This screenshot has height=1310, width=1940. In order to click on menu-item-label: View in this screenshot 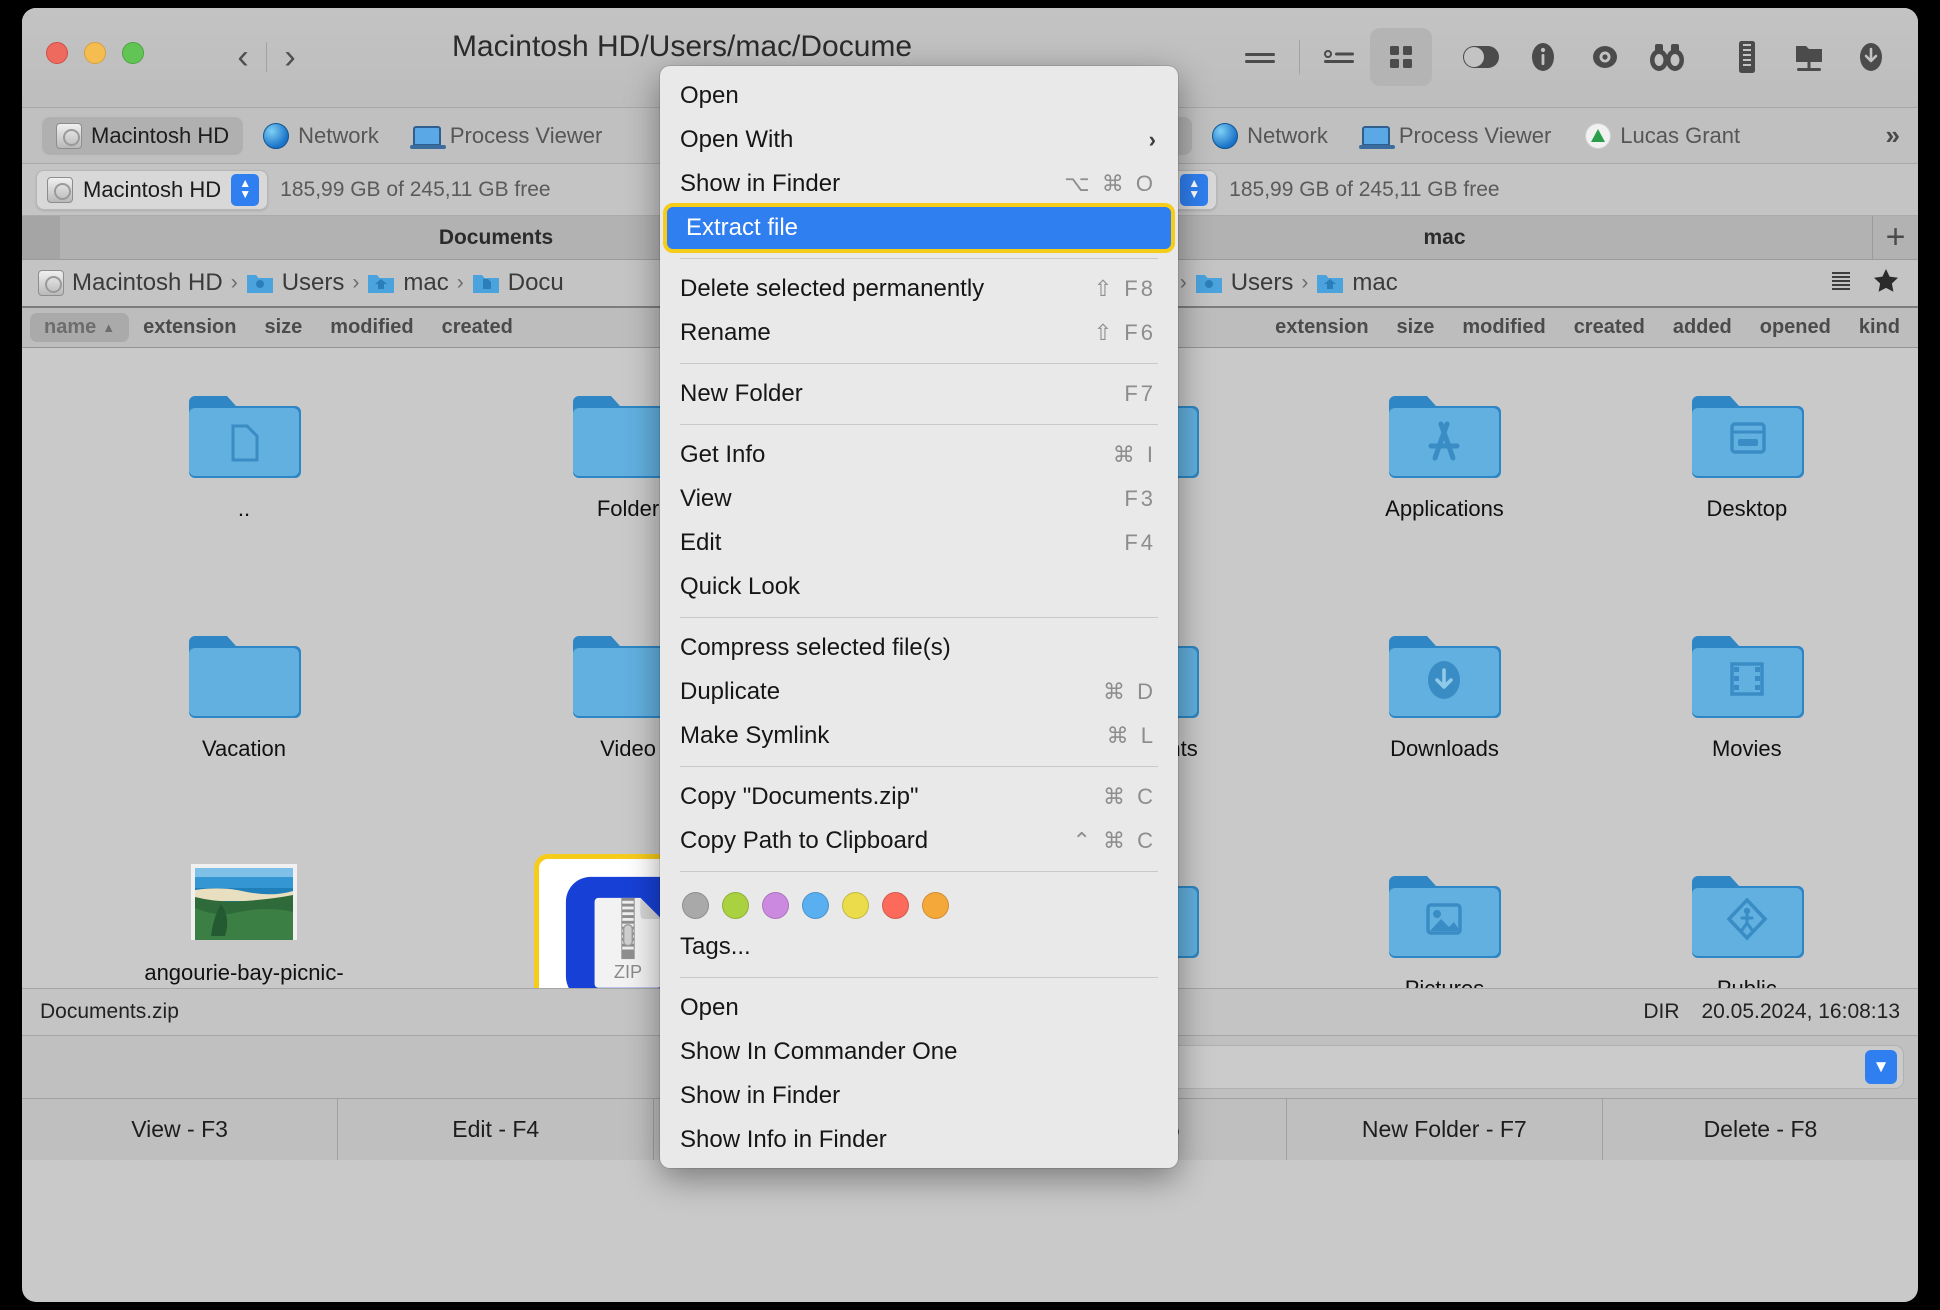, I will do `click(706, 498)`.